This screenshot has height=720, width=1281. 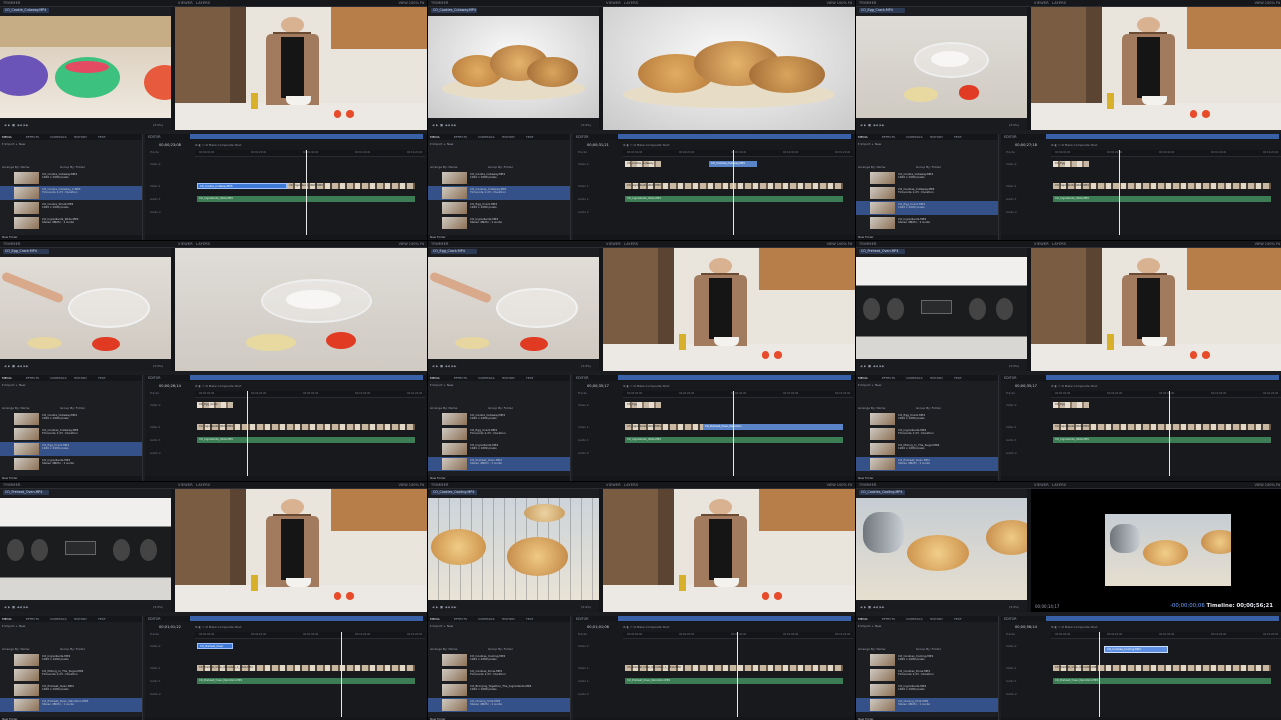 I want to click on media-footer: New Folder, so click(x=927, y=237).